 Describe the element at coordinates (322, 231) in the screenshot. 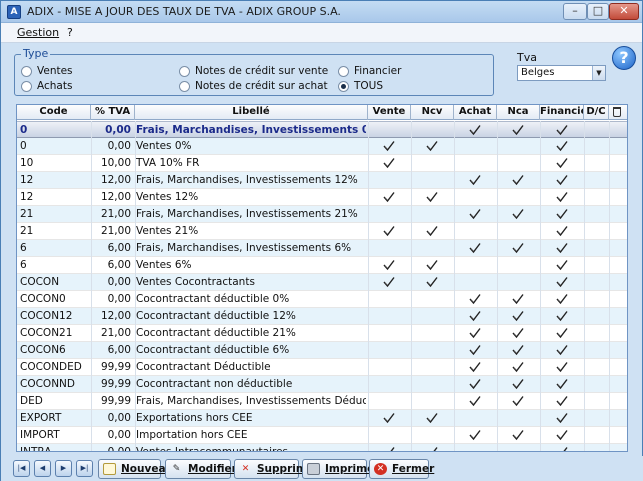

I see `table-row: 21 21,00 Ventes 21%` at that location.